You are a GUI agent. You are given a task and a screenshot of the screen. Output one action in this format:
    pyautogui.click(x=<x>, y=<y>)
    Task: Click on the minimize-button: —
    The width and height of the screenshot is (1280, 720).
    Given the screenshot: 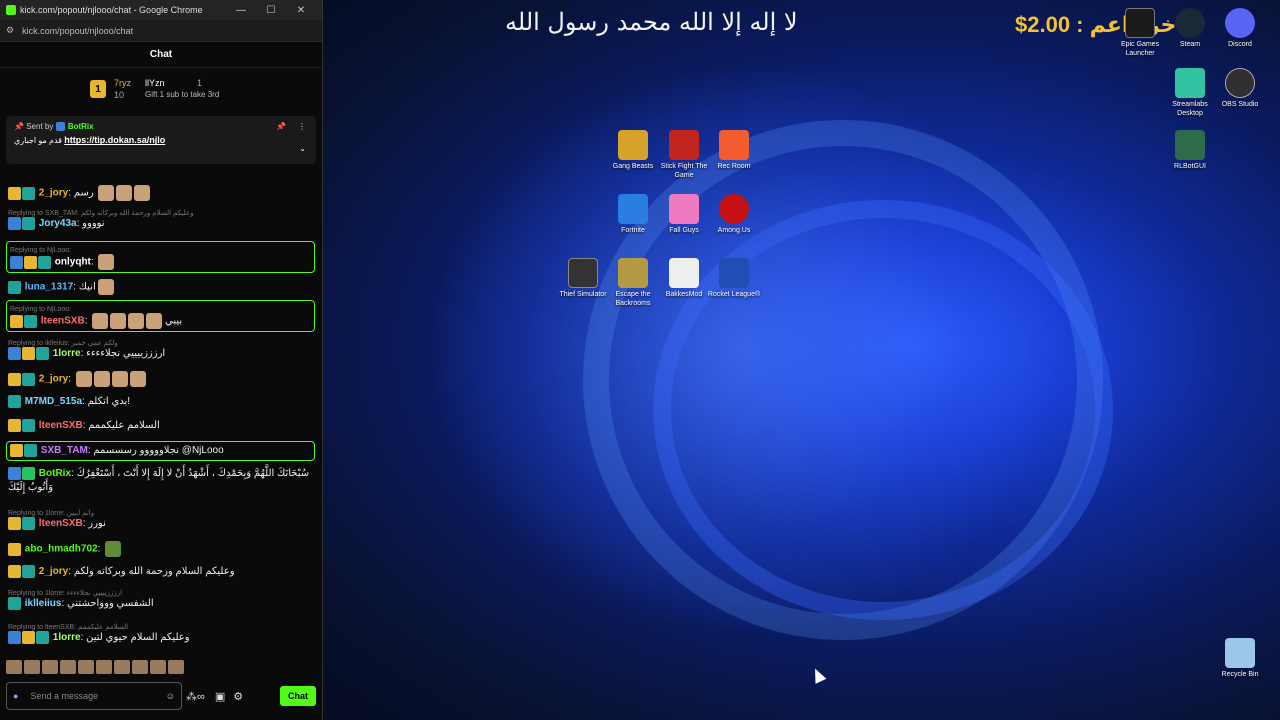 What is the action you would take?
    pyautogui.click(x=241, y=10)
    